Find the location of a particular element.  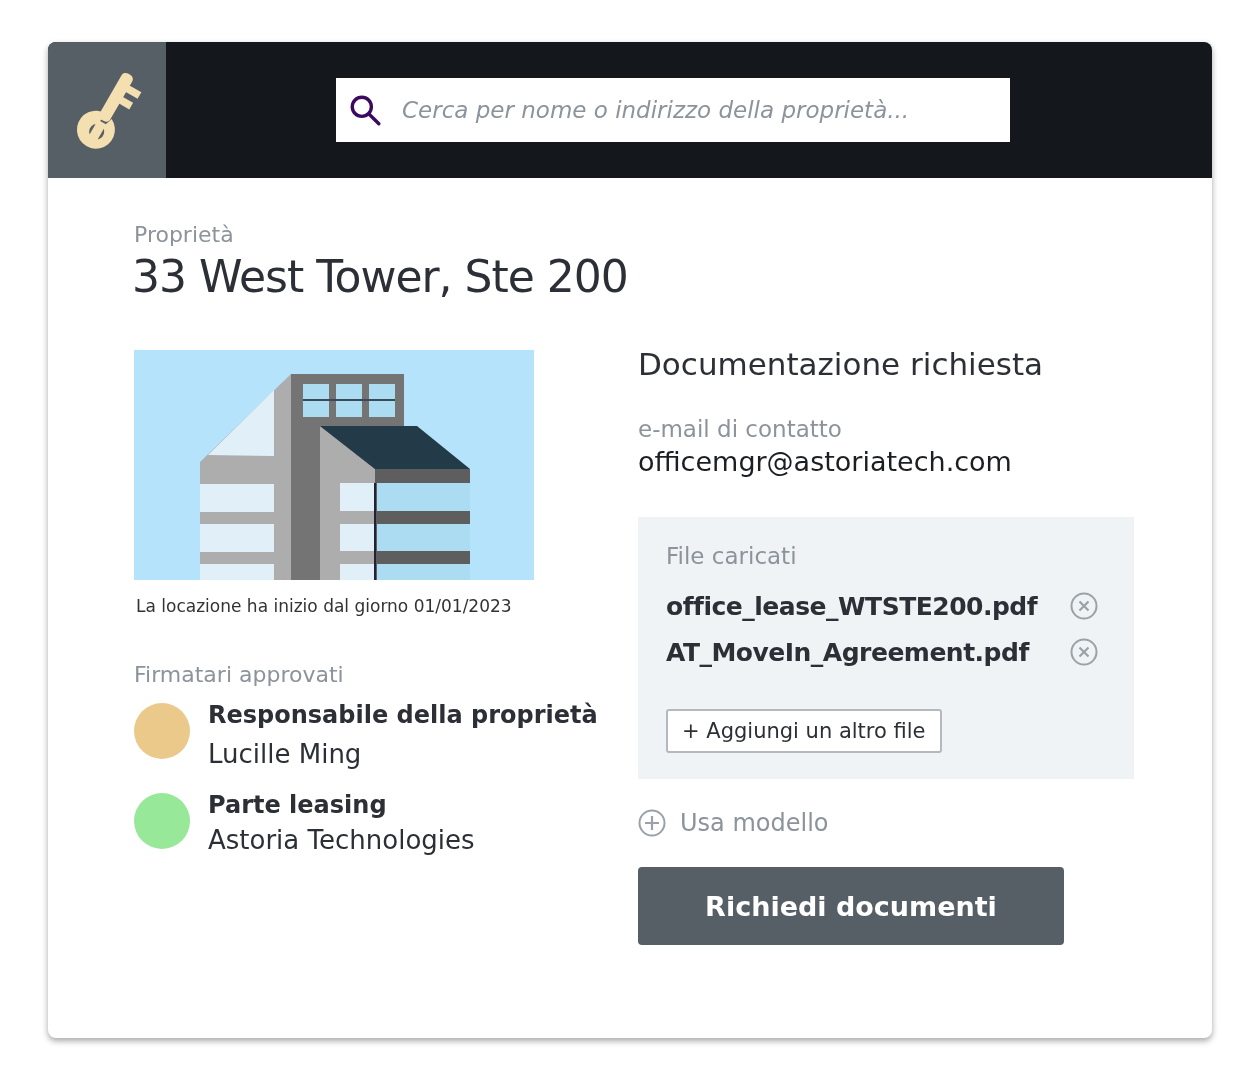

contact-email: officemgr@astoriatech.com is located at coordinates (825, 461).